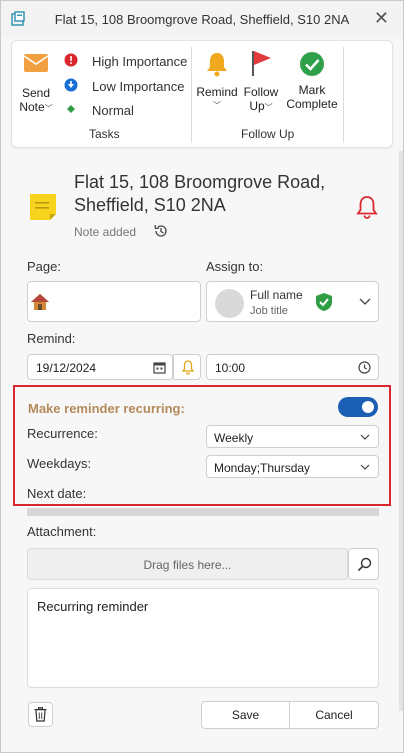  Describe the element at coordinates (401, 431) in the screenshot. I see `scrollbar` at that location.